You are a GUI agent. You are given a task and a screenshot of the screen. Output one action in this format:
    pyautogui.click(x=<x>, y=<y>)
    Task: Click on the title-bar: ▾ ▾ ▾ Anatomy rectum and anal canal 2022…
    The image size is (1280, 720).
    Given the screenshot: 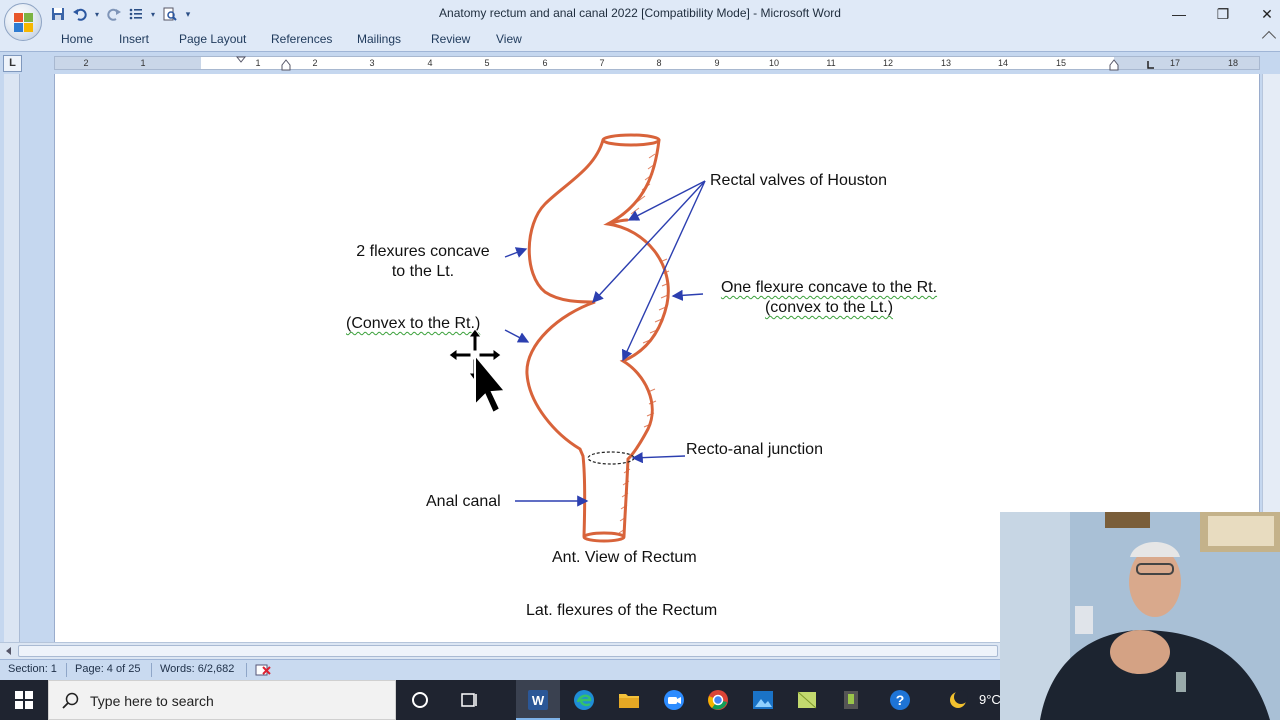 What is the action you would take?
    pyautogui.click(x=640, y=14)
    